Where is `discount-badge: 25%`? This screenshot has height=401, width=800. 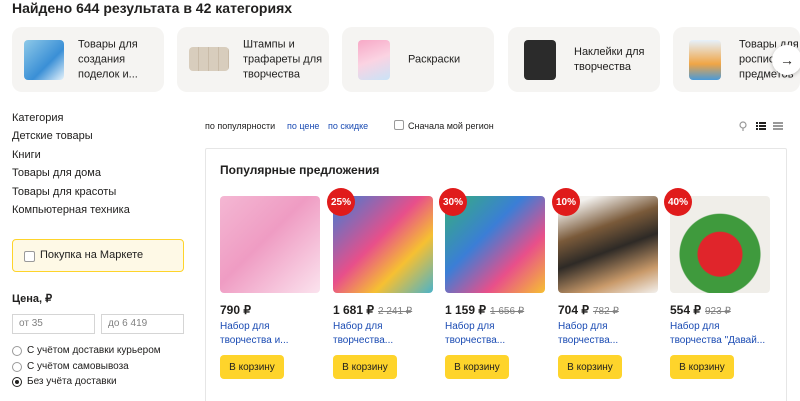 discount-badge: 25% is located at coordinates (341, 202).